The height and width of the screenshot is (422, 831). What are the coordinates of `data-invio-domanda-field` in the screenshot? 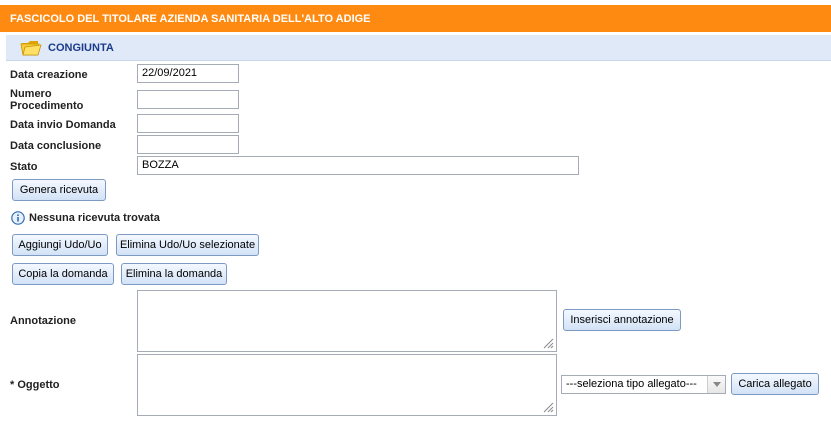 It's located at (188, 123).